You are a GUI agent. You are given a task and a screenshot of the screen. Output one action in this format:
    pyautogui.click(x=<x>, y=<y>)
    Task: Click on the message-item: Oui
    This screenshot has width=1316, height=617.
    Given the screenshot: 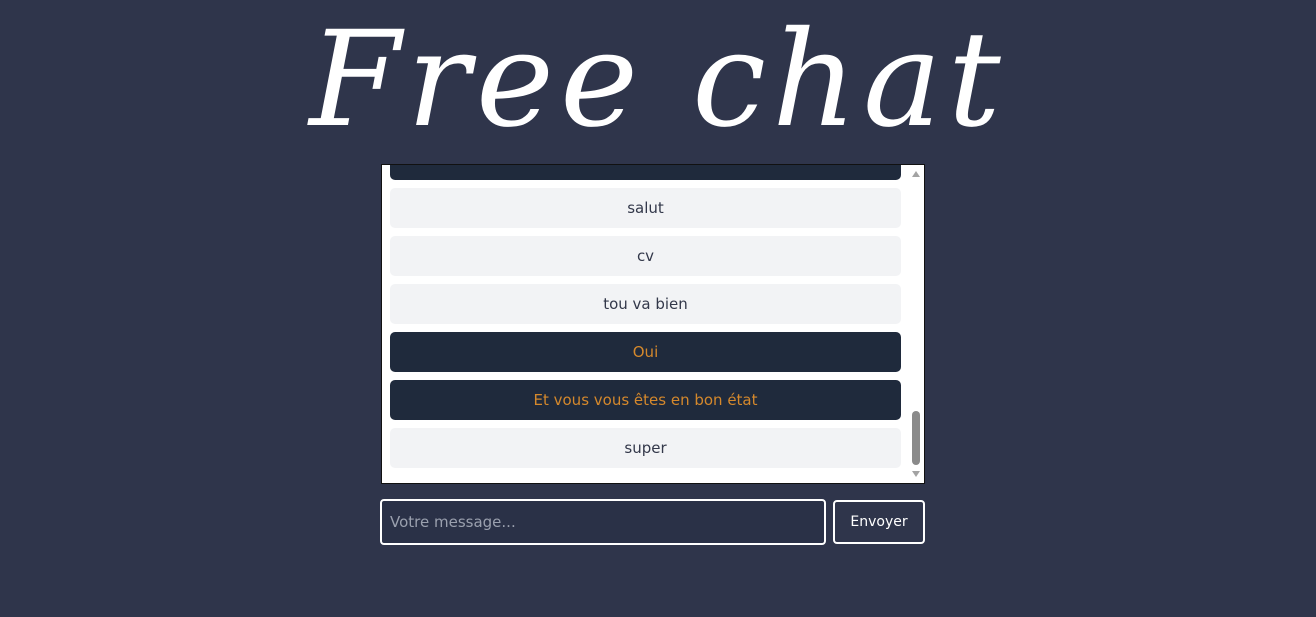 What is the action you would take?
    pyautogui.click(x=645, y=352)
    